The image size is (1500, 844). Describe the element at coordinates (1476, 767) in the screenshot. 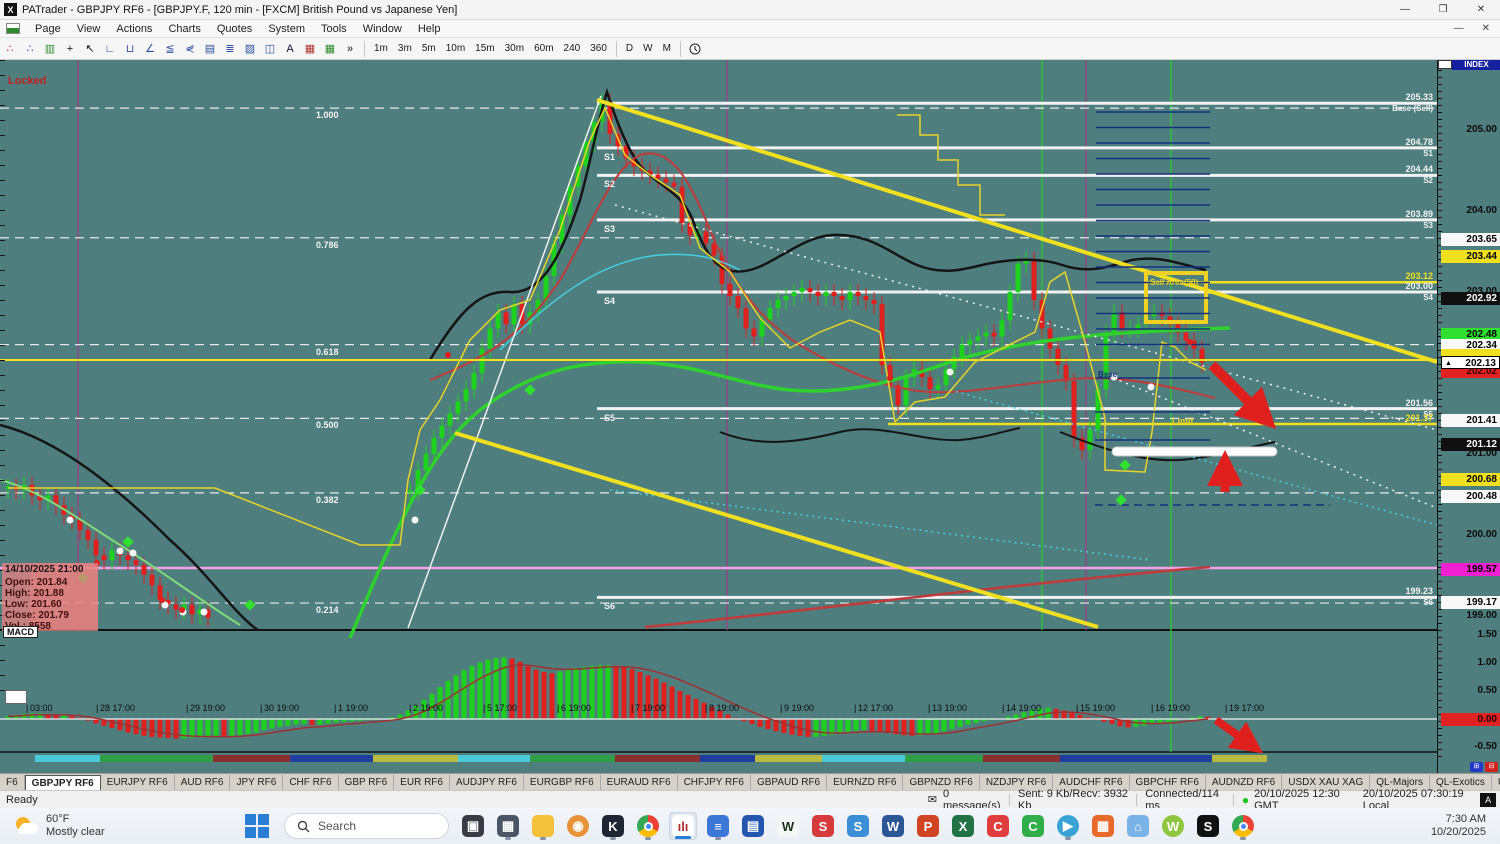

I see `axis-plus-button: ⊞` at that location.